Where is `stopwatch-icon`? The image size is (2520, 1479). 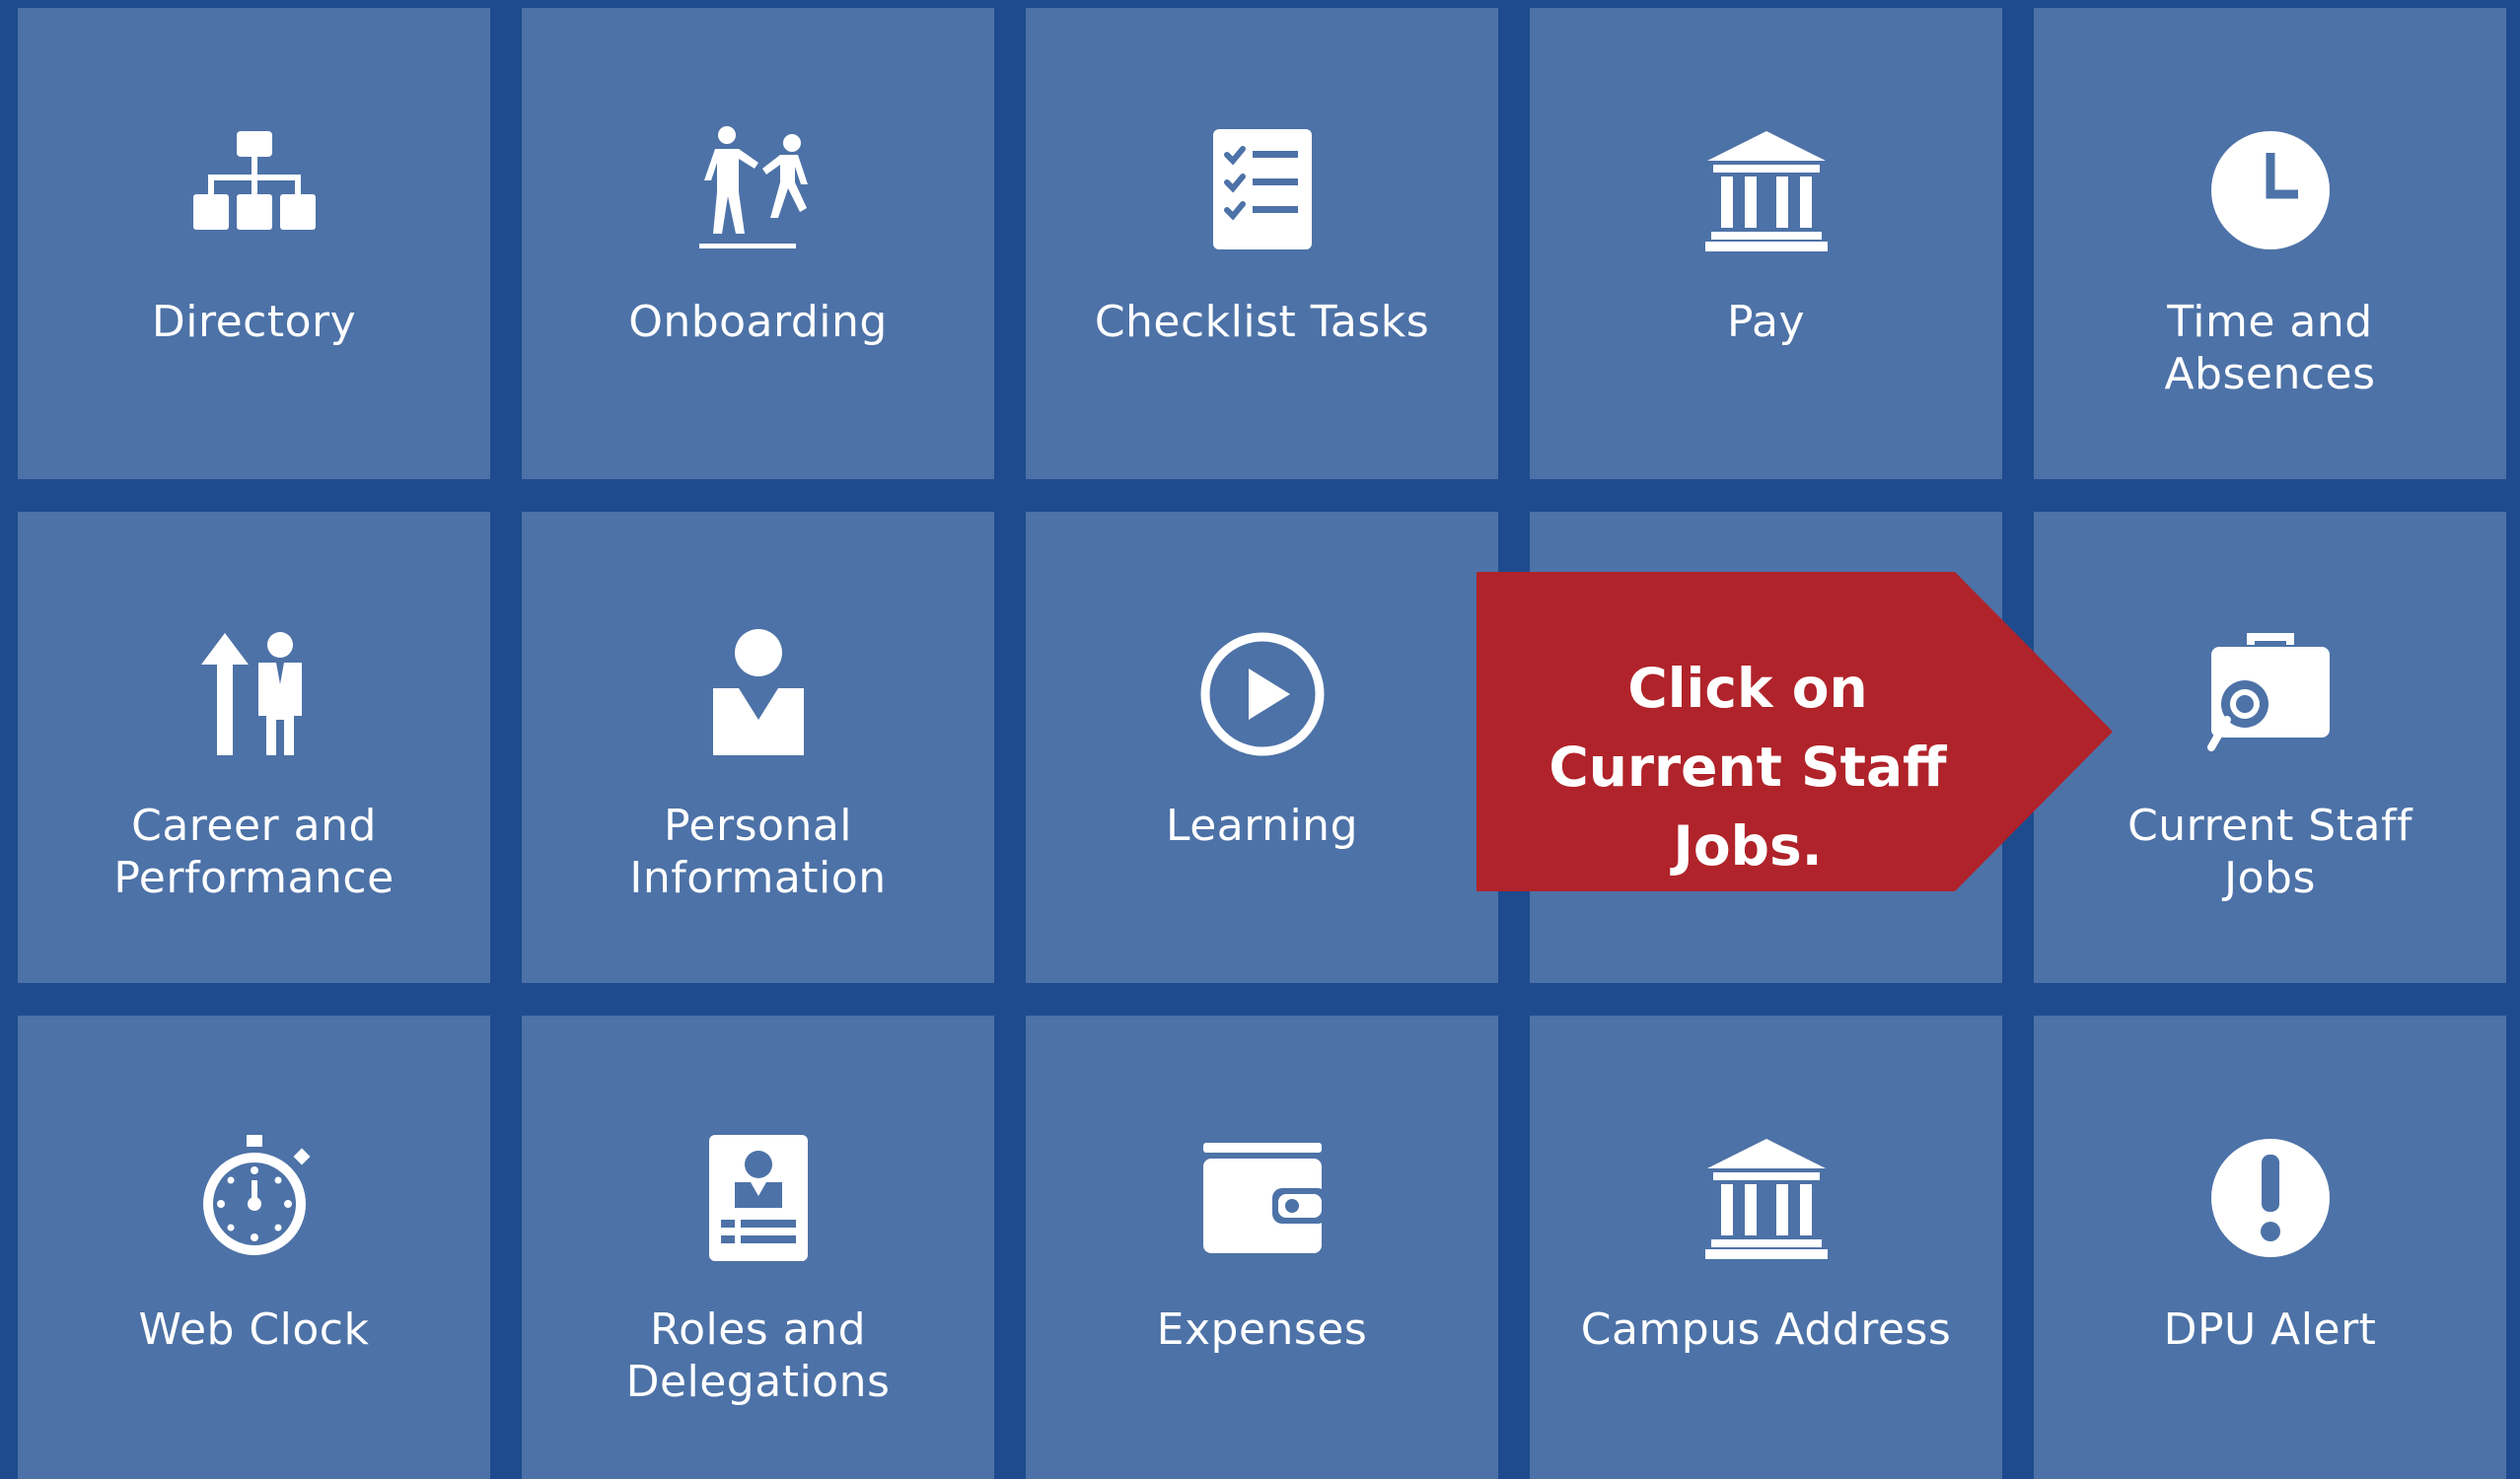
stopwatch-icon is located at coordinates (254, 1198).